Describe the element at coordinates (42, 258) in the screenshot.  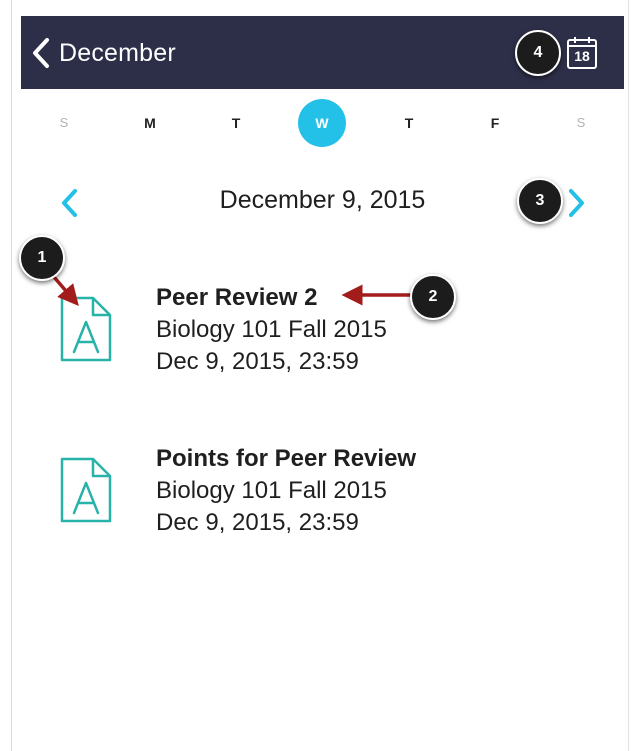
I see `callout-badge-1: 1` at that location.